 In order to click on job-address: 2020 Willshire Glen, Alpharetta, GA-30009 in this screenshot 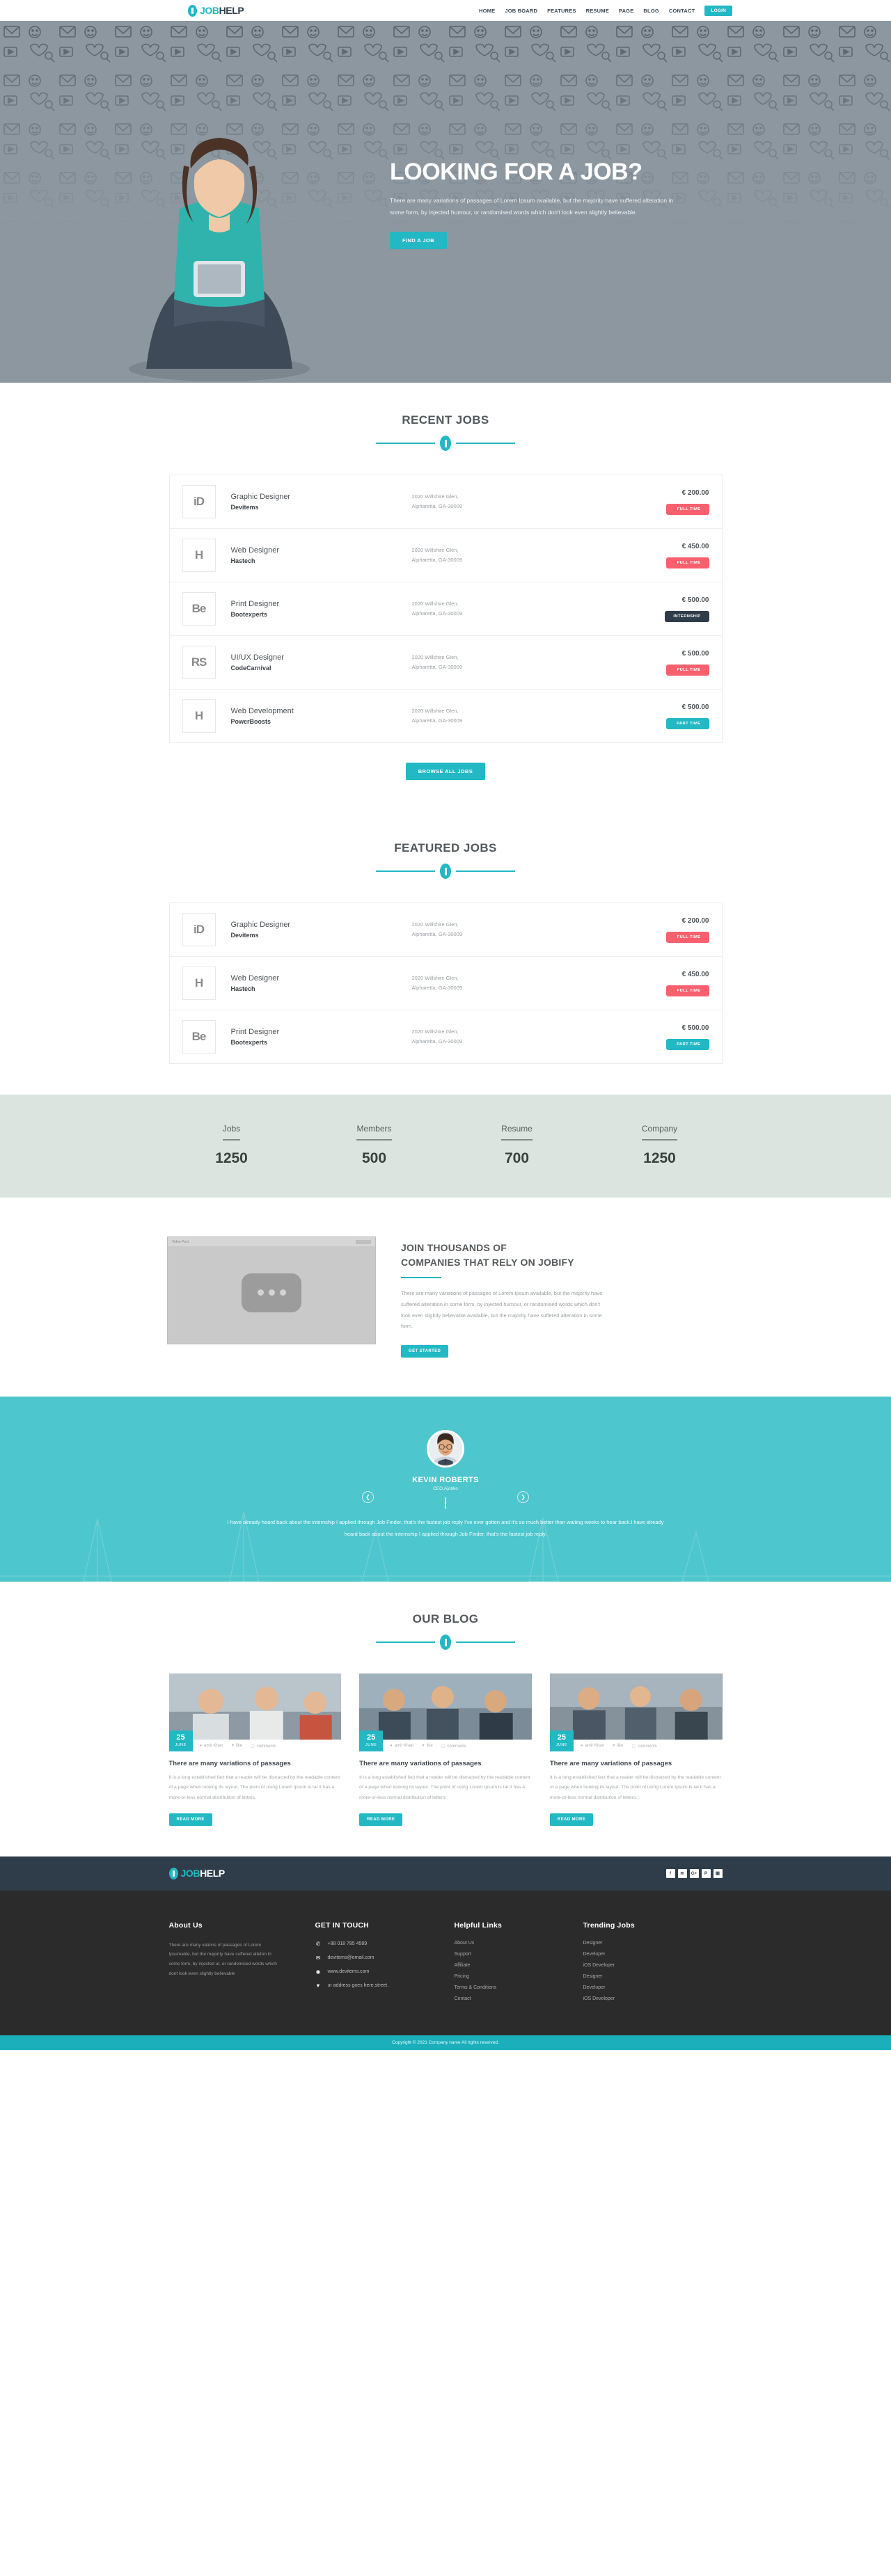, I will do `click(437, 501)`.